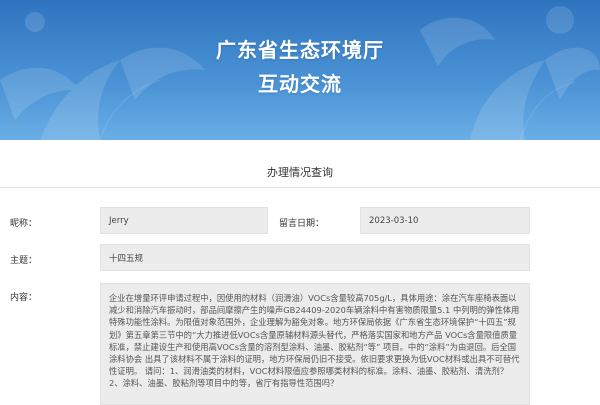  What do you see at coordinates (445, 220) in the screenshot?
I see `message-date-field: 2023-03-10` at bounding box center [445, 220].